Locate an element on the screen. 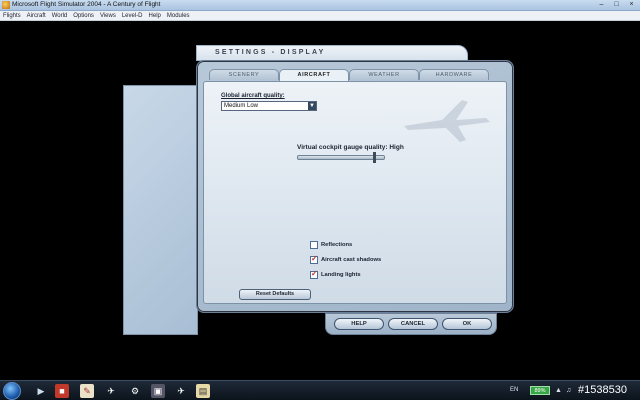 The height and width of the screenshot is (400, 640). tab-aircraft: AIRCRAFT is located at coordinates (314, 75).